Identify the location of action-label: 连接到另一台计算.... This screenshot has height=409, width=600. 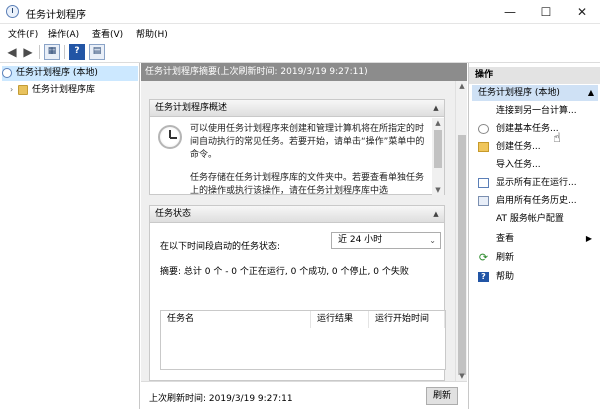
(536, 111).